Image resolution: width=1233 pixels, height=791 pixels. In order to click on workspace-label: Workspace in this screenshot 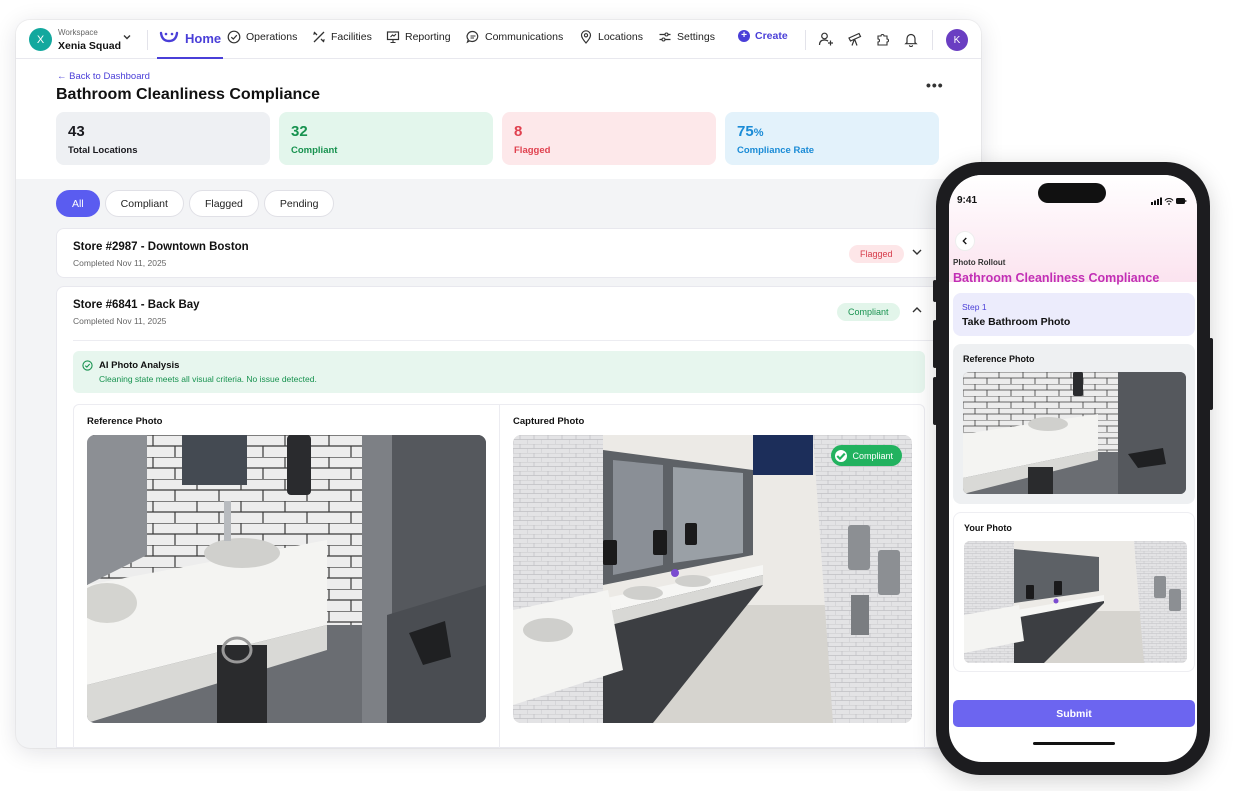, I will do `click(78, 32)`.